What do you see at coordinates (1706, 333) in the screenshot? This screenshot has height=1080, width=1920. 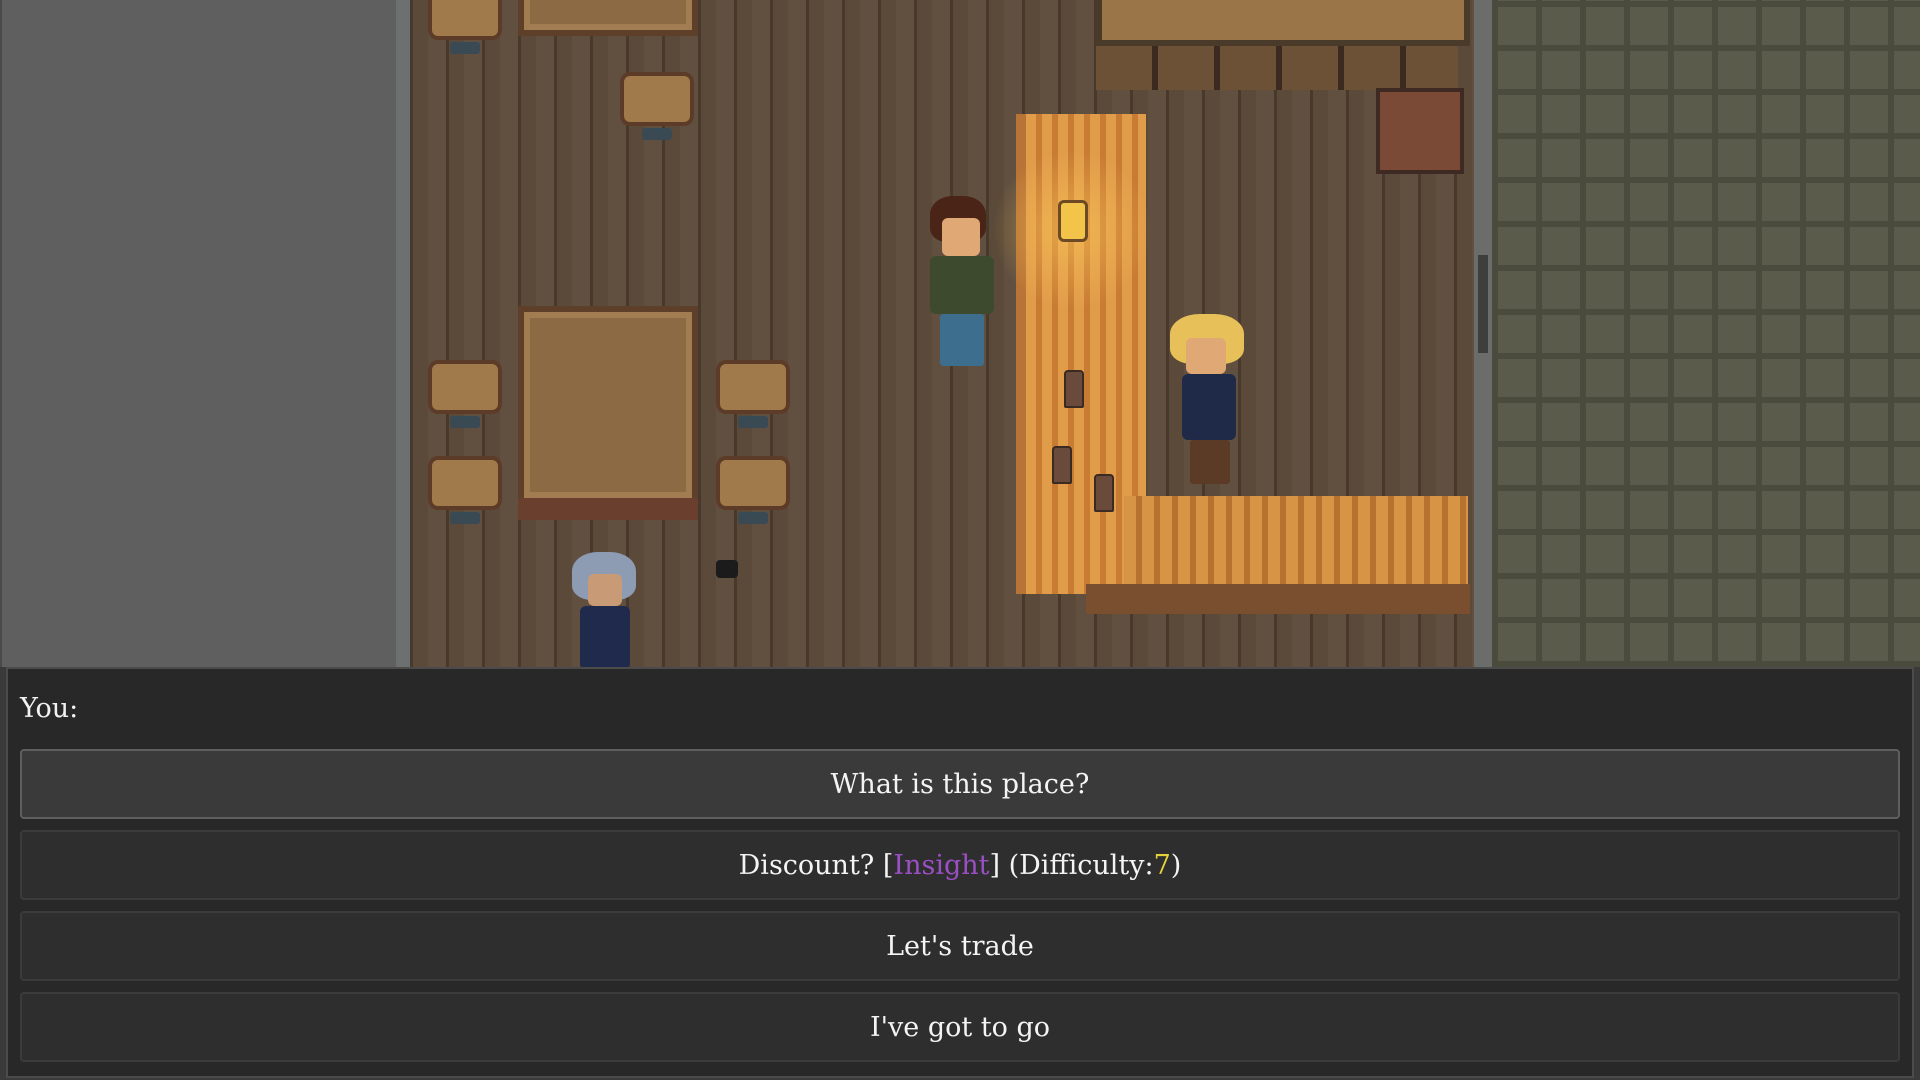 I see `stone-tile-exterior` at bounding box center [1706, 333].